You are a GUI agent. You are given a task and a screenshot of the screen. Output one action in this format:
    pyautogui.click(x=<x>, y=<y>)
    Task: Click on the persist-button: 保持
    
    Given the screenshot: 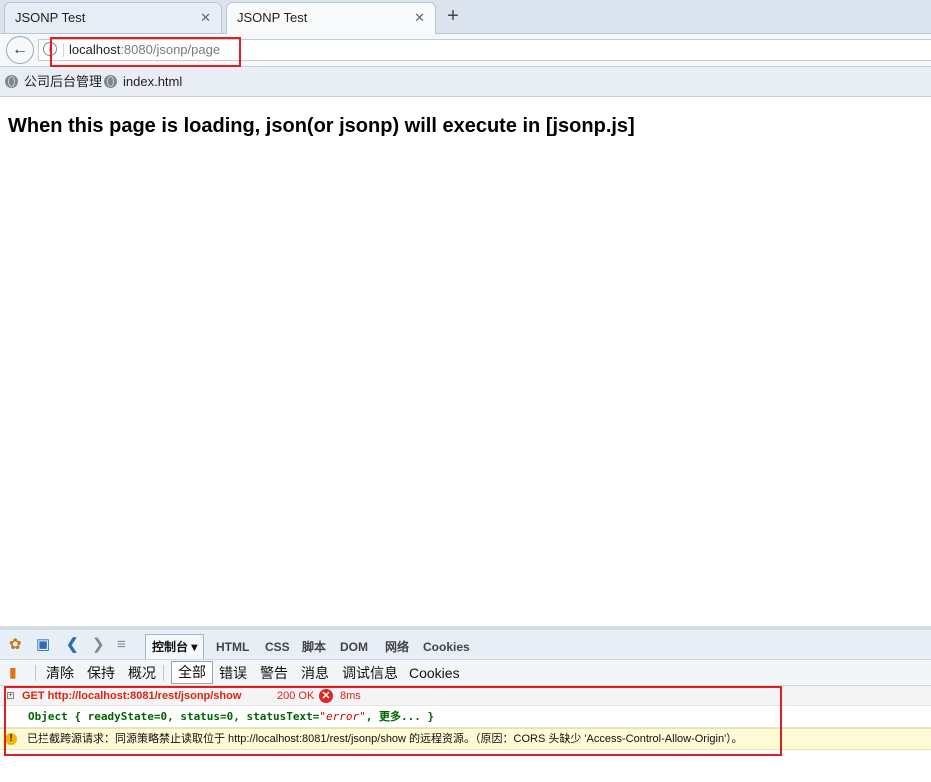 What is the action you would take?
    pyautogui.click(x=101, y=673)
    